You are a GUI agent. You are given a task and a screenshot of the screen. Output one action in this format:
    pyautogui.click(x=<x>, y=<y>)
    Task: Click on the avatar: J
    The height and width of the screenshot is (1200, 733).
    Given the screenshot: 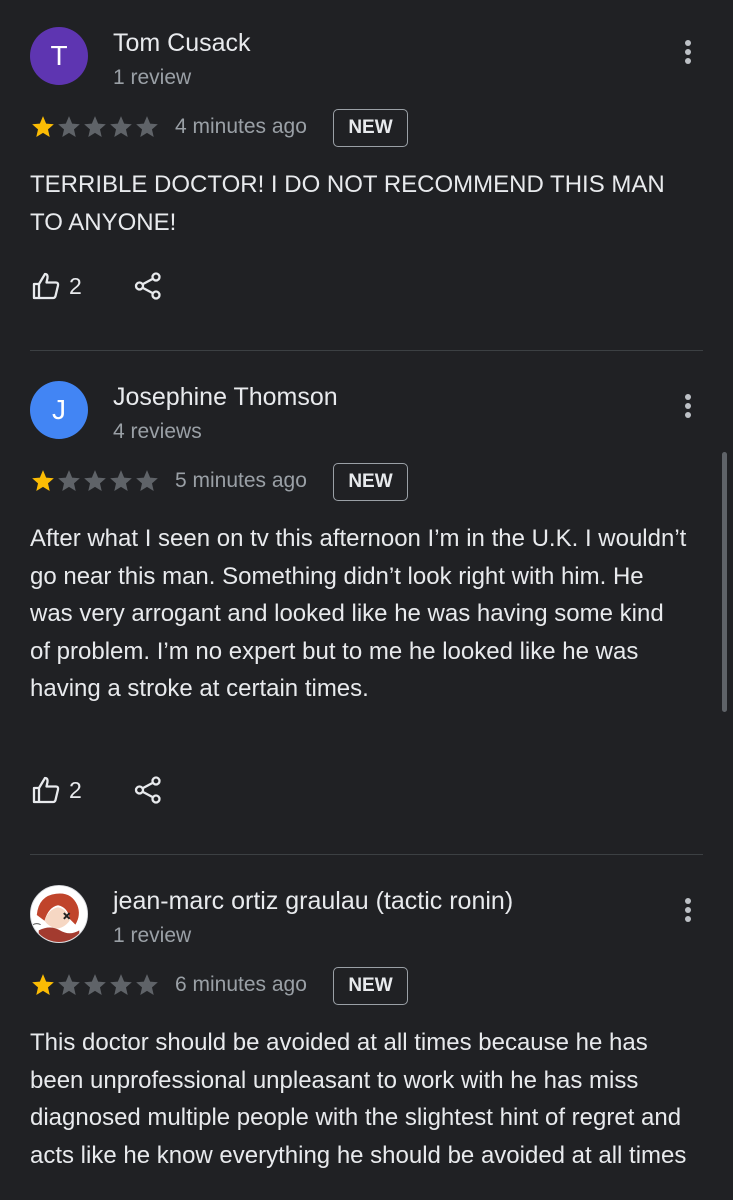 What is the action you would take?
    pyautogui.click(x=59, y=410)
    